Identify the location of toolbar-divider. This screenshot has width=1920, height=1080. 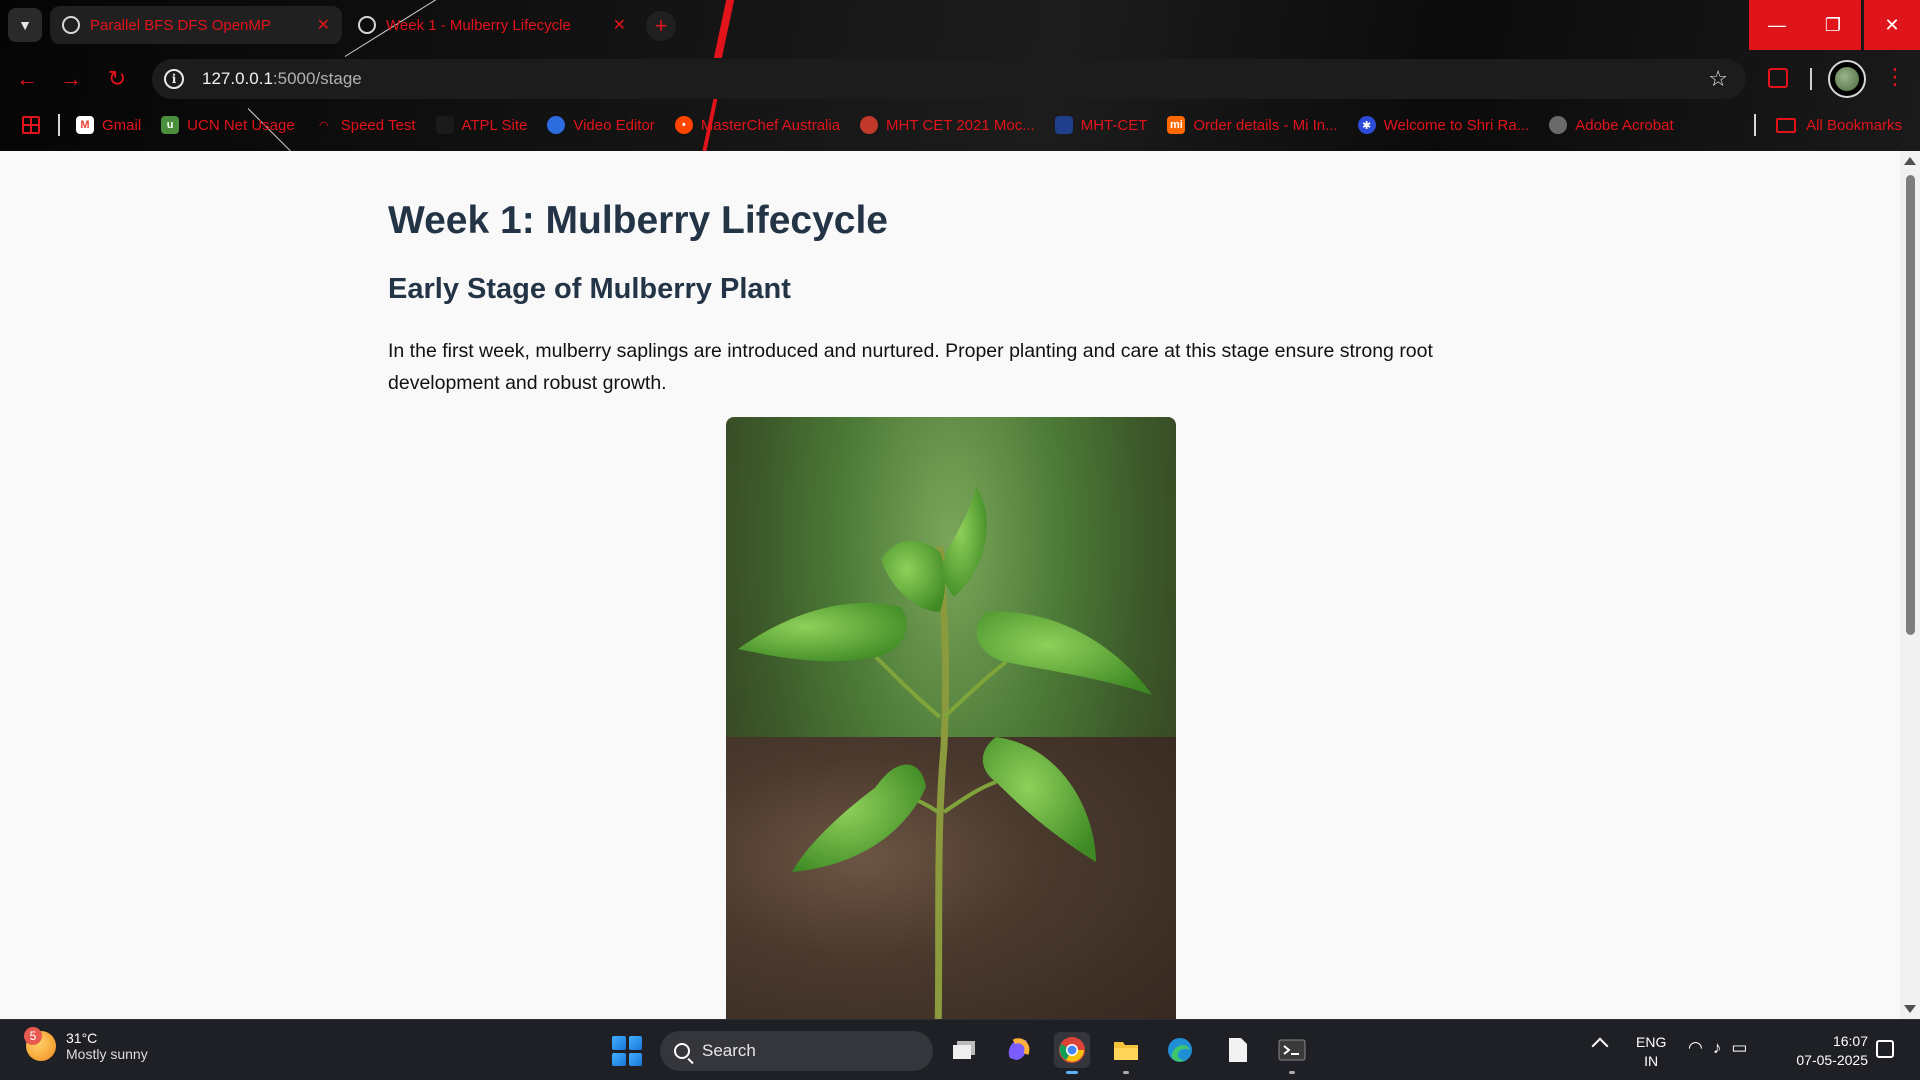
(1811, 79).